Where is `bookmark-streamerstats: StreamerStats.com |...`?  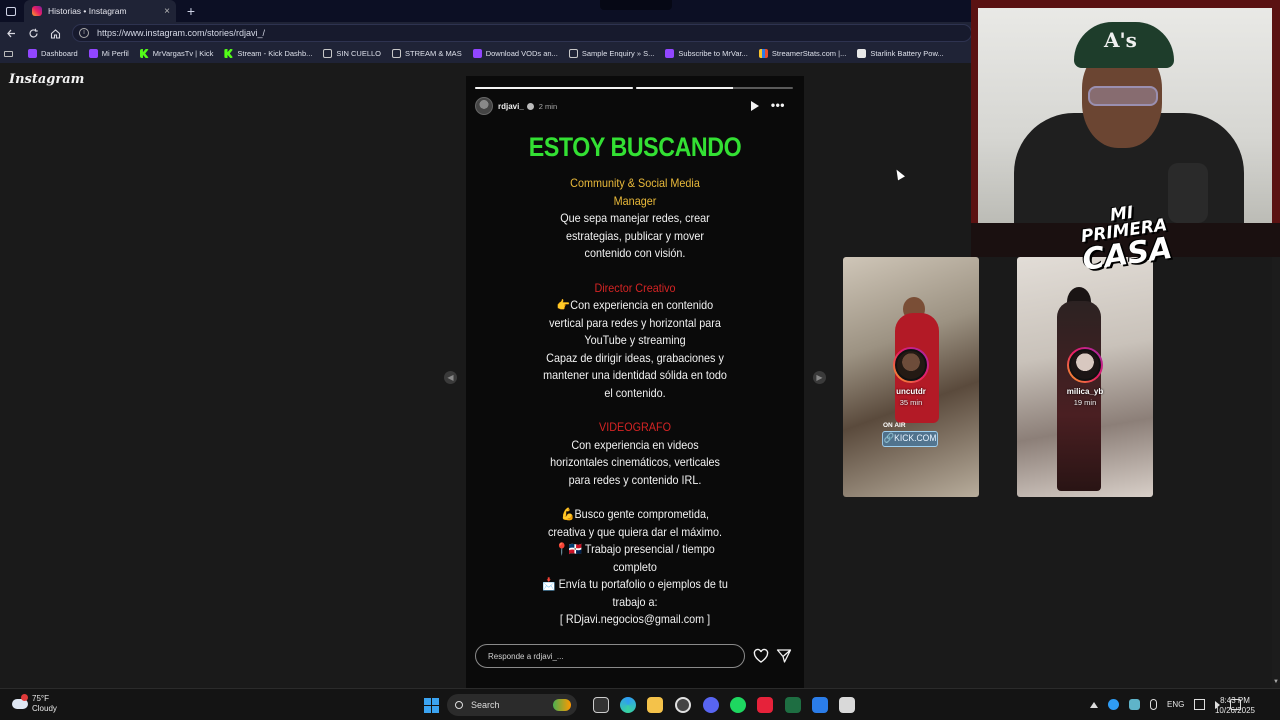
bookmark-streamerstats: StreamerStats.com |... is located at coordinates (802, 53).